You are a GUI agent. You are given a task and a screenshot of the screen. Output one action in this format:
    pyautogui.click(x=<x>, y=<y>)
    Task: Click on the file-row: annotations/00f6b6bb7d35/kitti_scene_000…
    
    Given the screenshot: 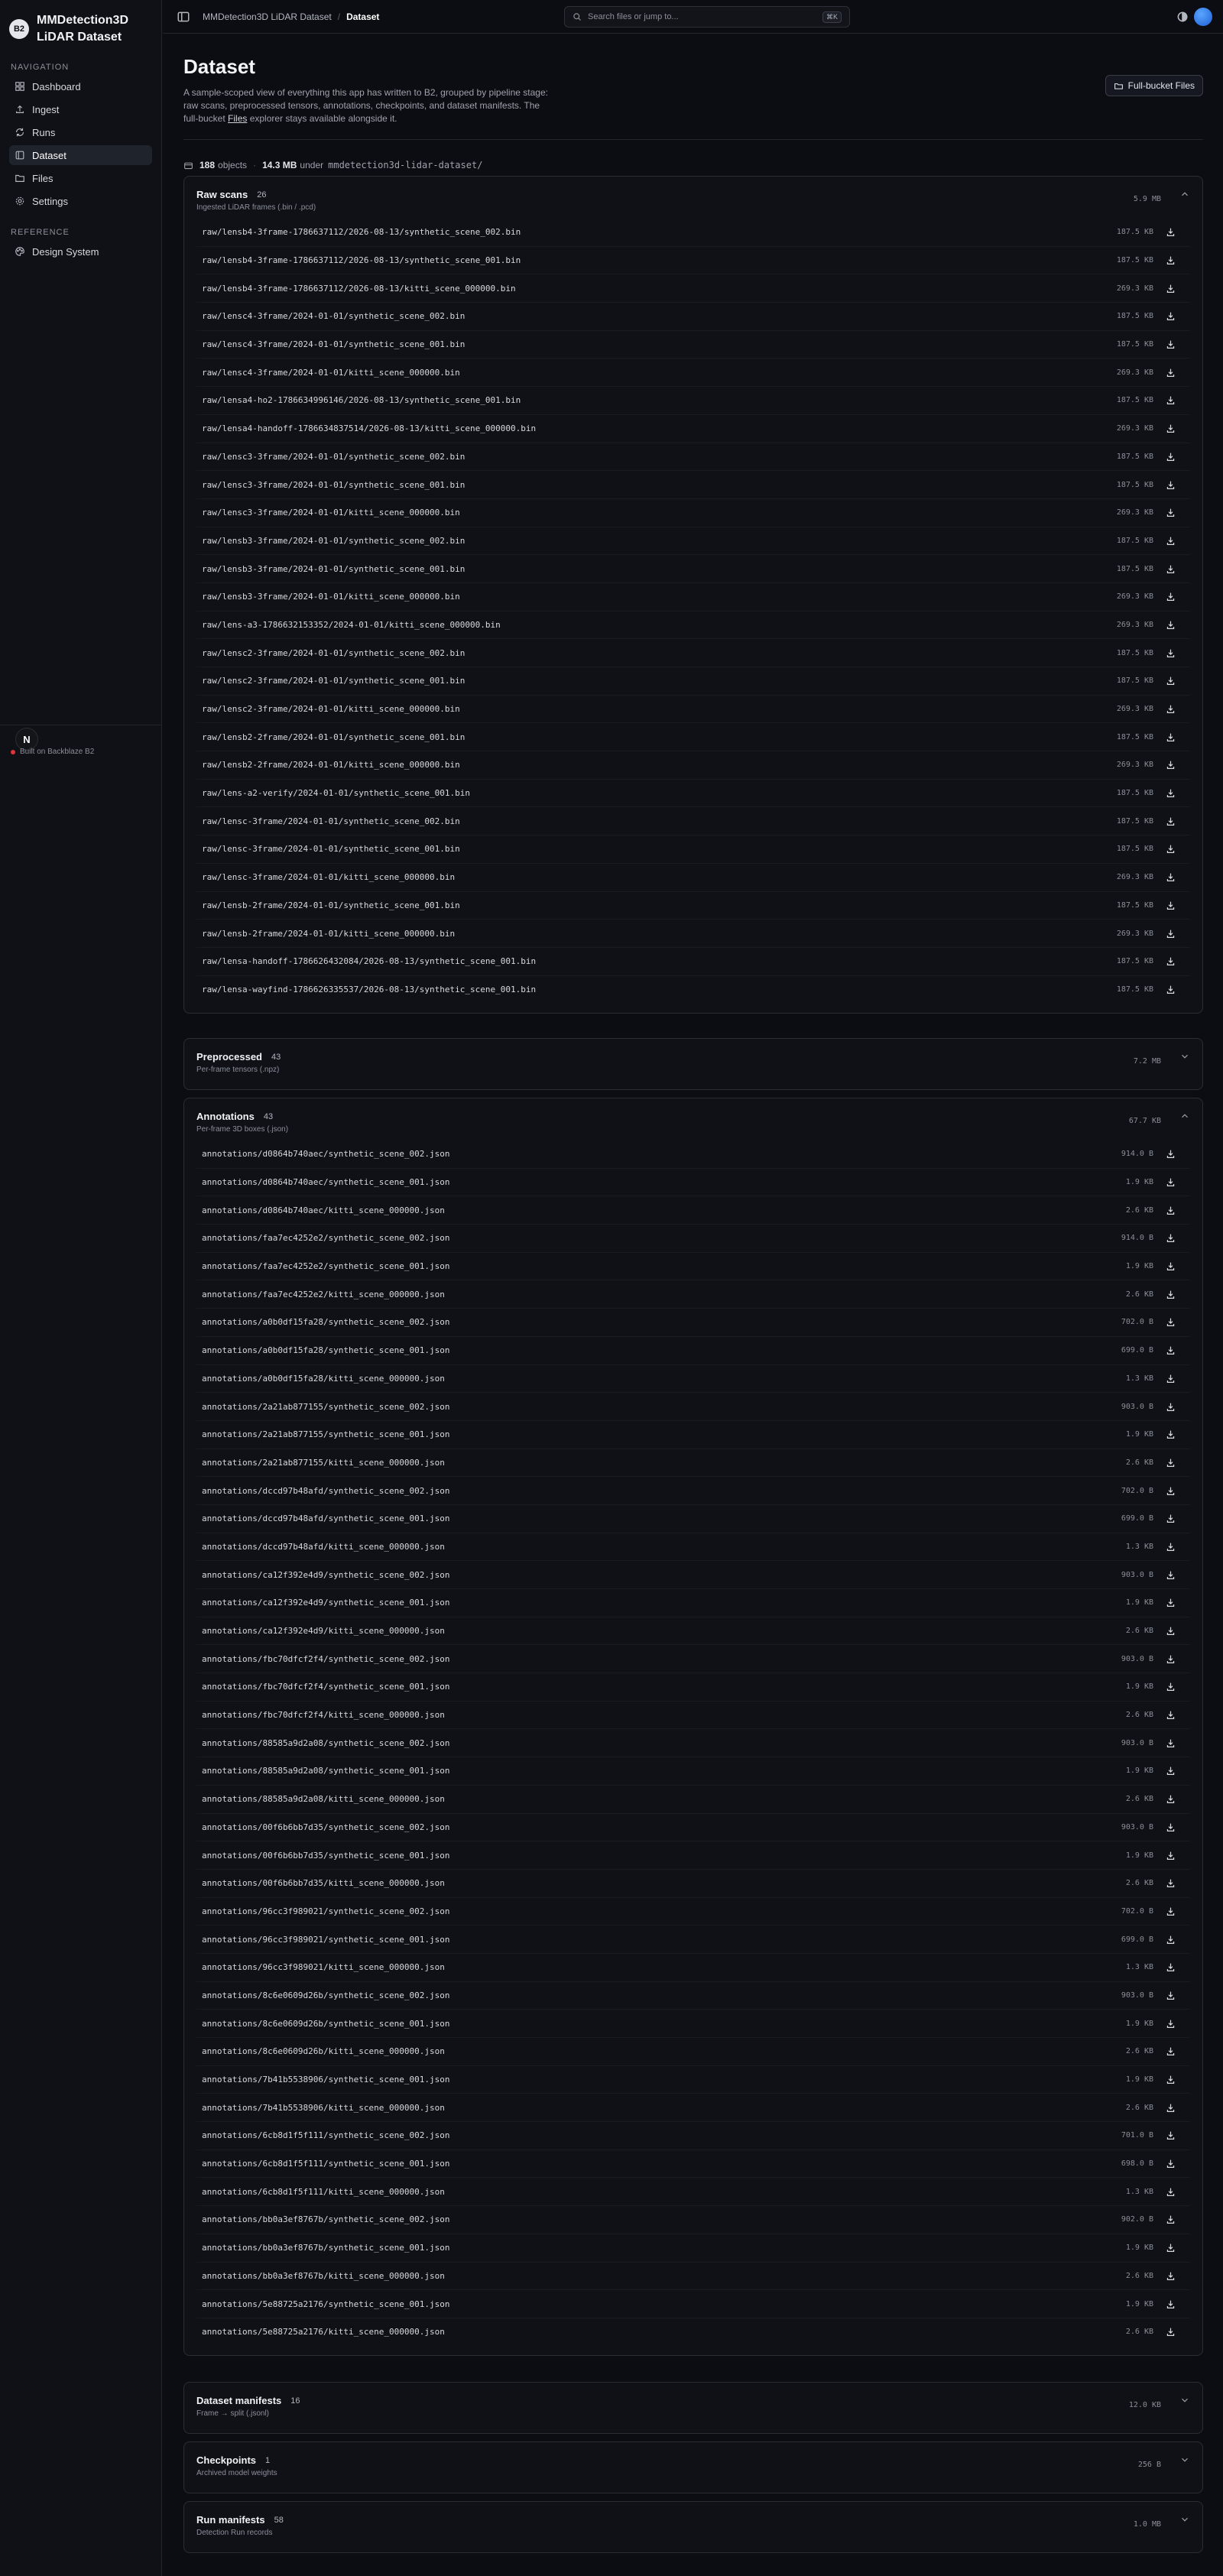 What is the action you would take?
    pyautogui.click(x=693, y=1882)
    